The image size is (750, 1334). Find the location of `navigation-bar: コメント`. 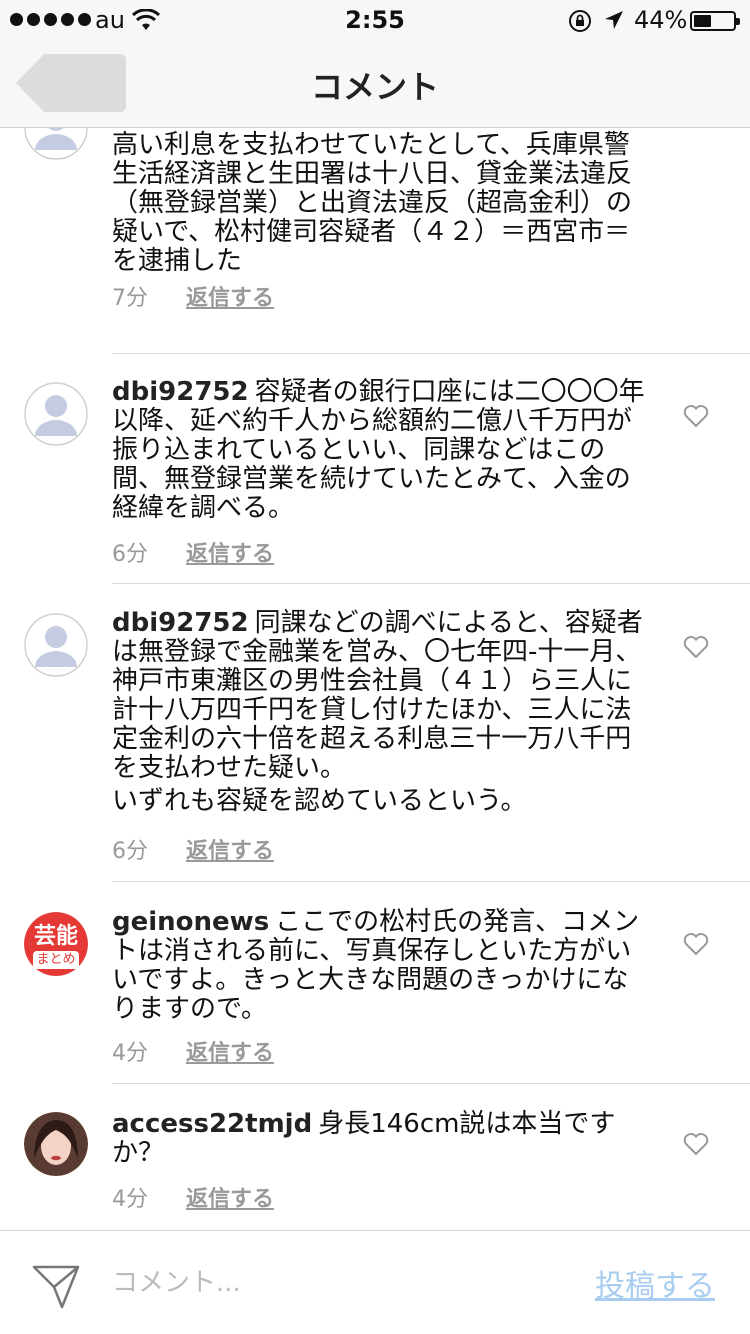

navigation-bar: コメント is located at coordinates (375, 84).